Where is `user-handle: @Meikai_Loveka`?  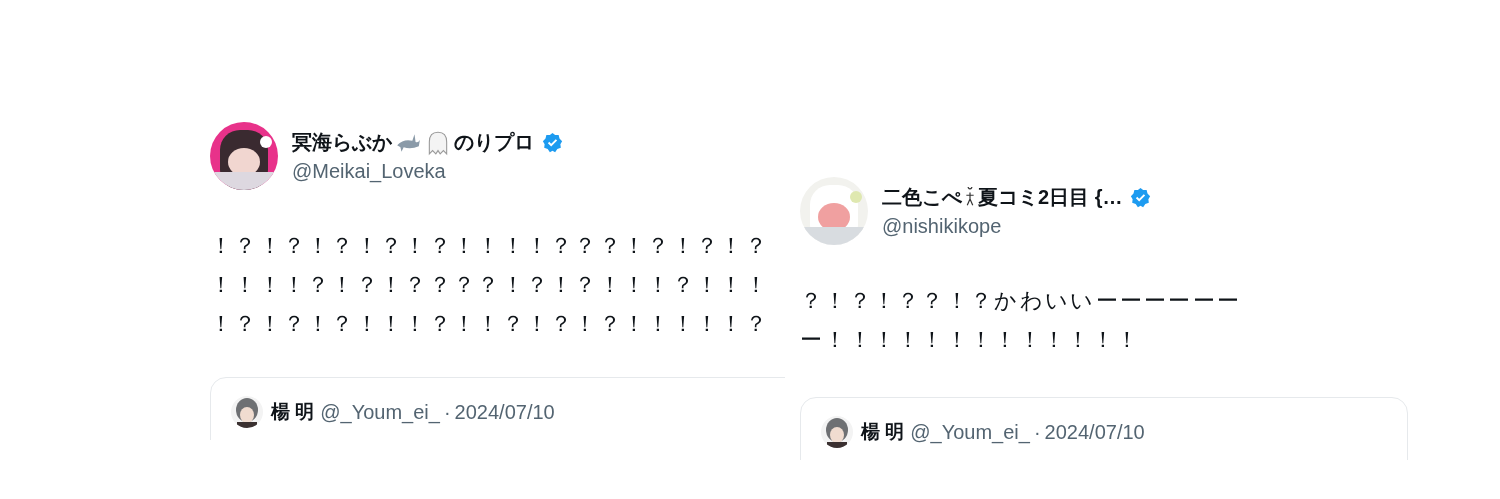
user-handle: @Meikai_Loveka is located at coordinates (369, 171).